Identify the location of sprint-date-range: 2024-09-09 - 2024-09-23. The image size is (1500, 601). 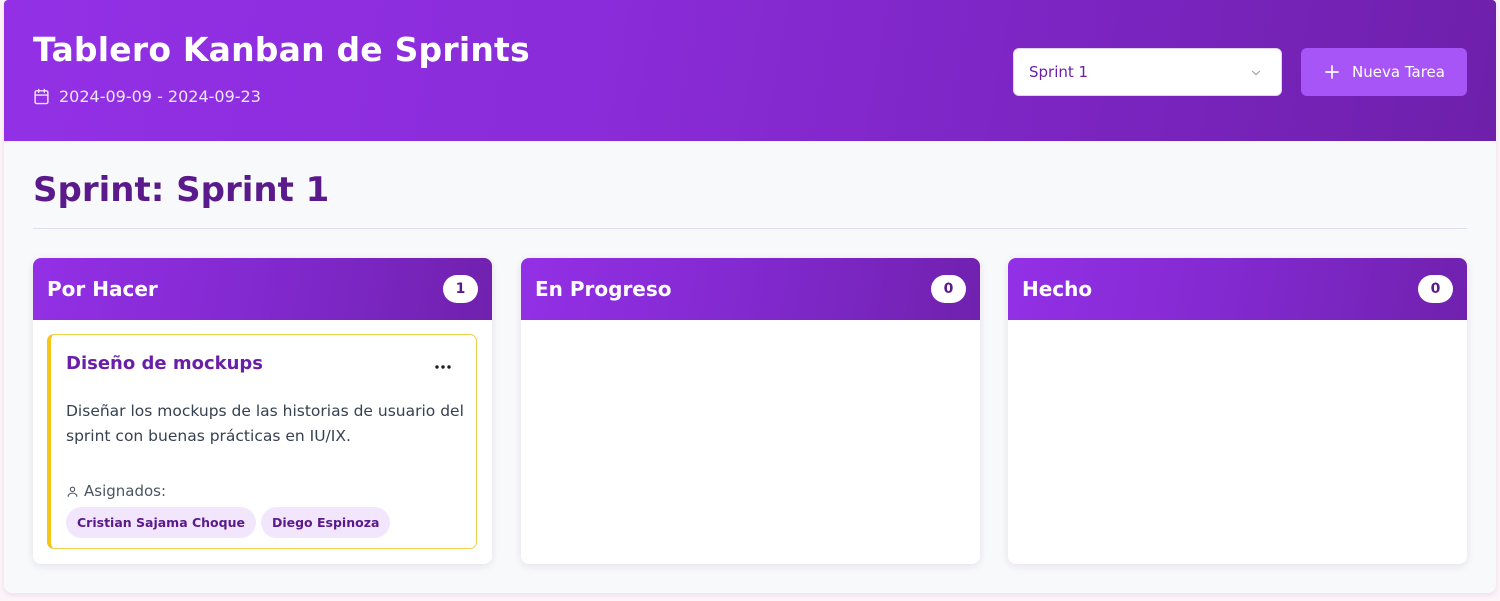
(147, 96).